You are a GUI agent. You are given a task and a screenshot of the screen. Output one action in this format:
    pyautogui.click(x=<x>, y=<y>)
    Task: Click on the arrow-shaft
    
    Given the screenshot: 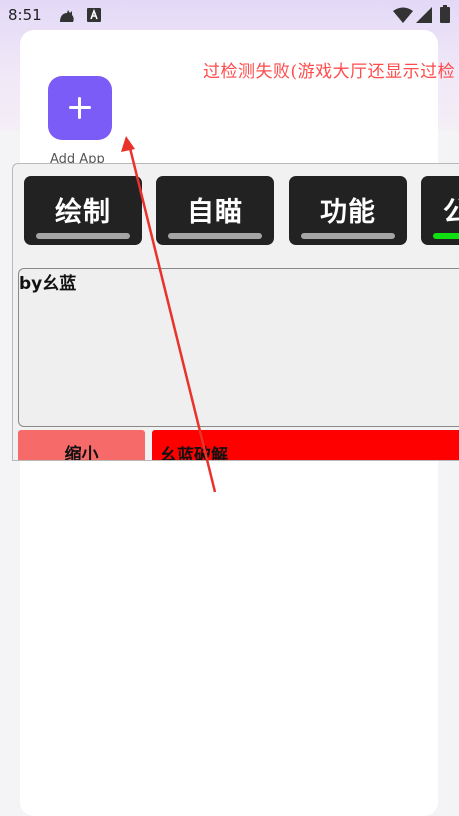 What is the action you would take?
    pyautogui.click(x=172, y=320)
    